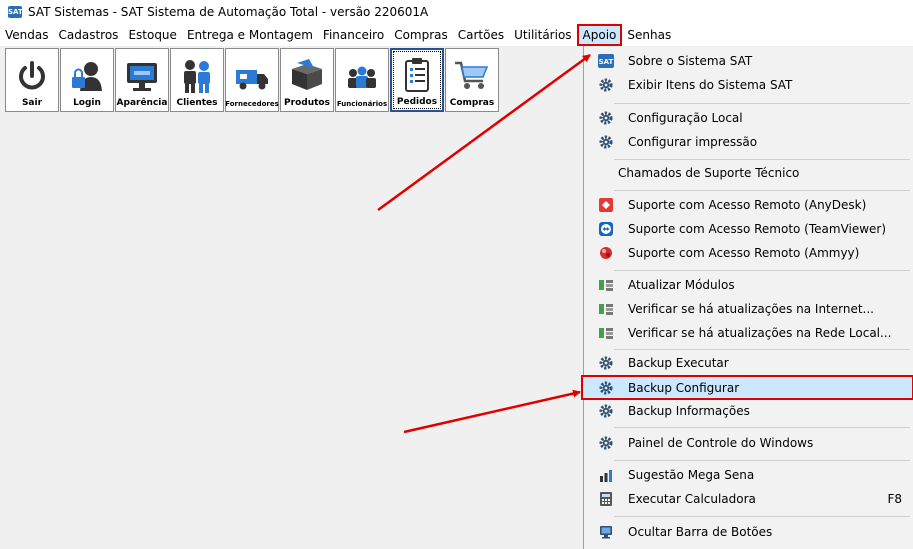  What do you see at coordinates (197, 76) in the screenshot?
I see `people-icon` at bounding box center [197, 76].